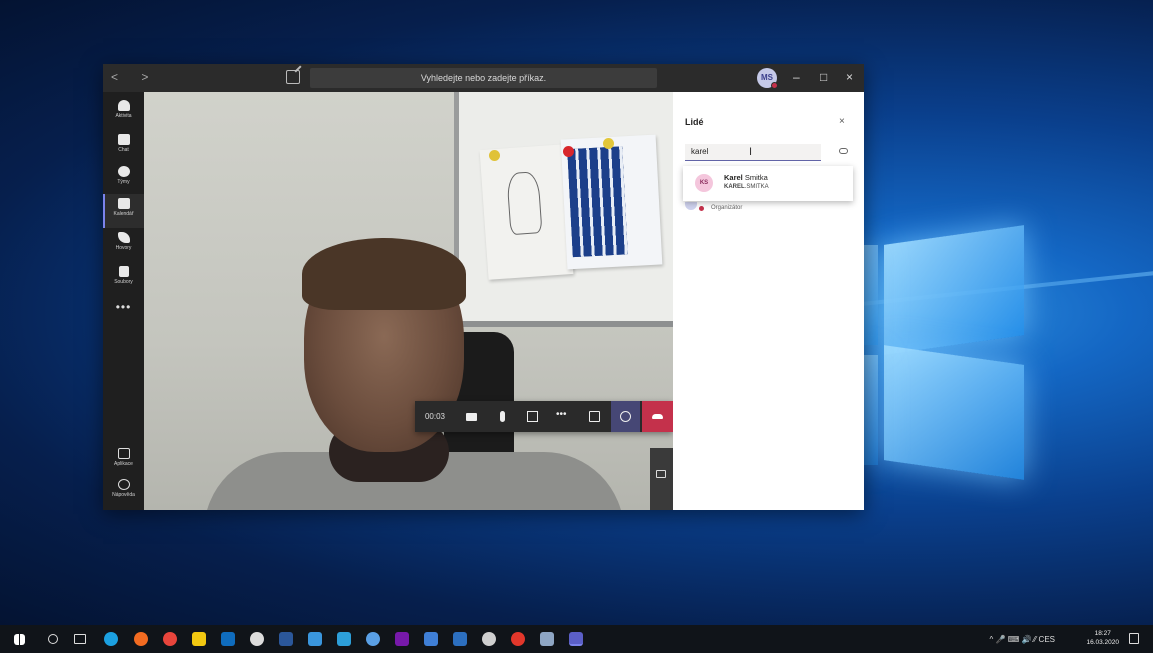 The height and width of the screenshot is (653, 1153). I want to click on share-icon, so click(532, 416).